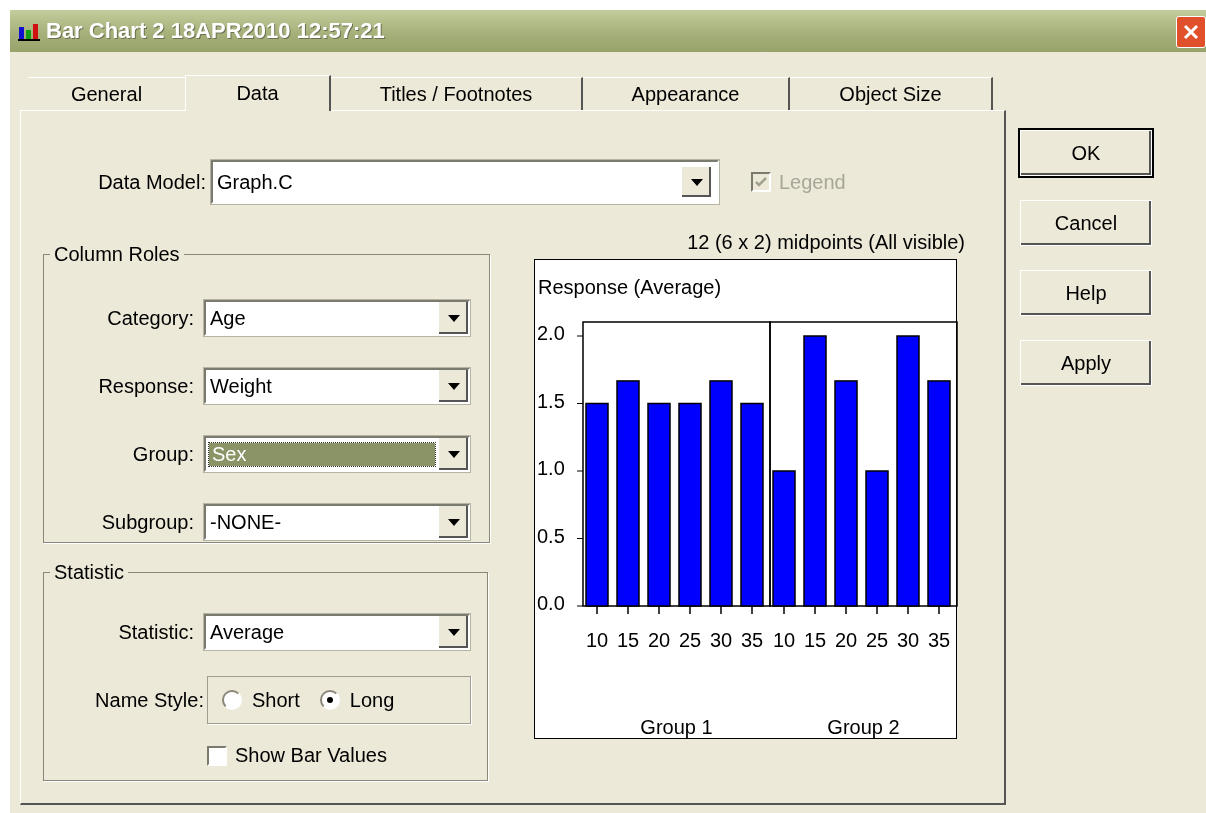  Describe the element at coordinates (761, 182) in the screenshot. I see `check-icon` at that location.